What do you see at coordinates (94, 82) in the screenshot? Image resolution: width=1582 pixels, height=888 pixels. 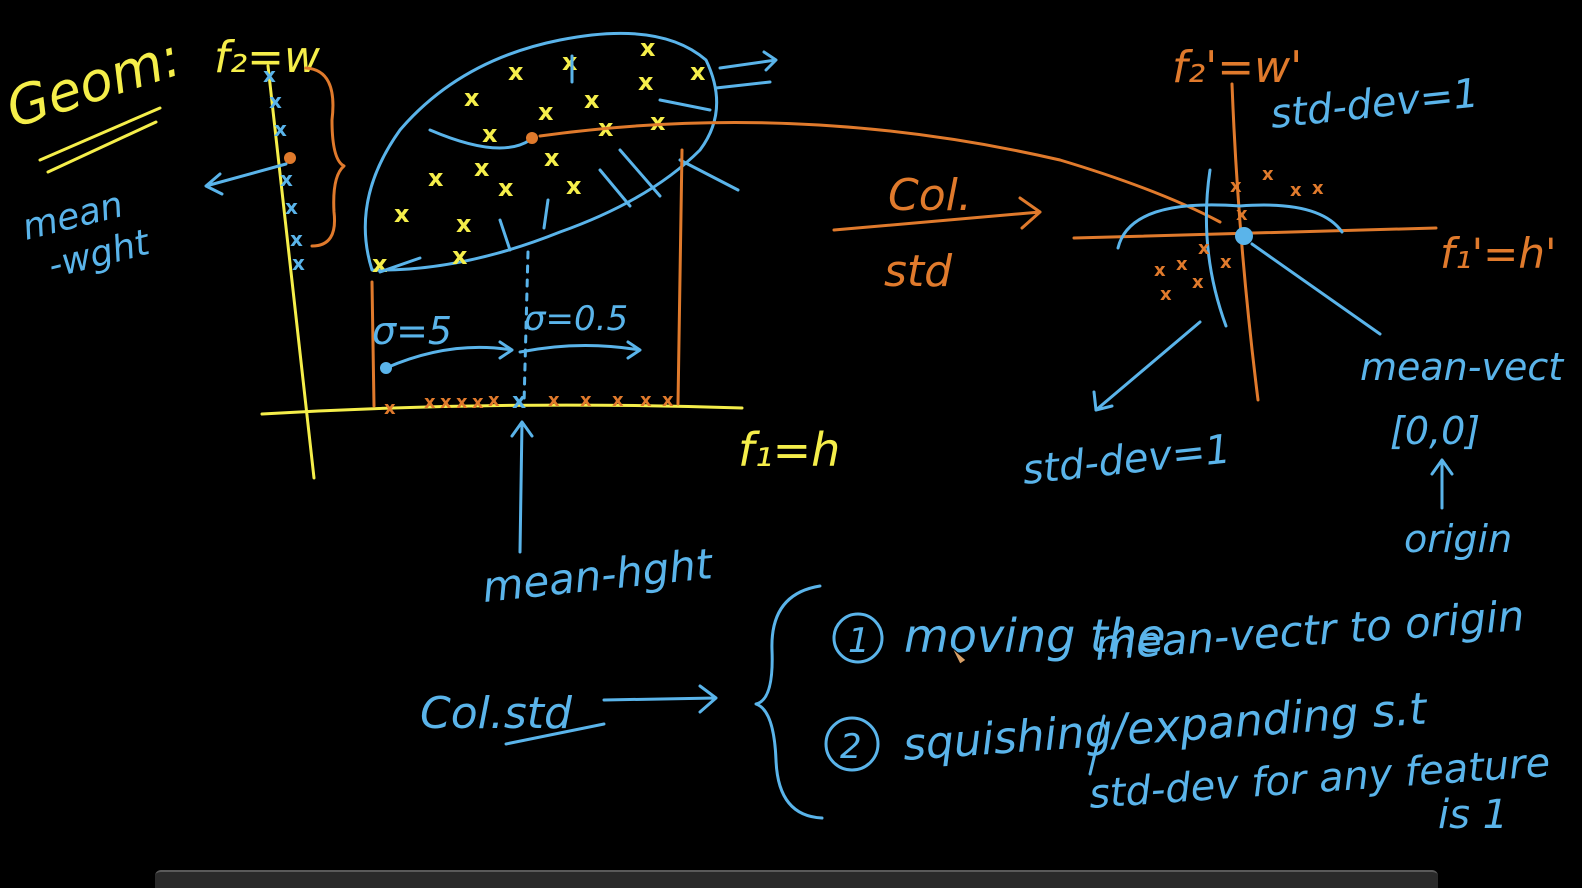 I see `title-geom: Geom:` at bounding box center [94, 82].